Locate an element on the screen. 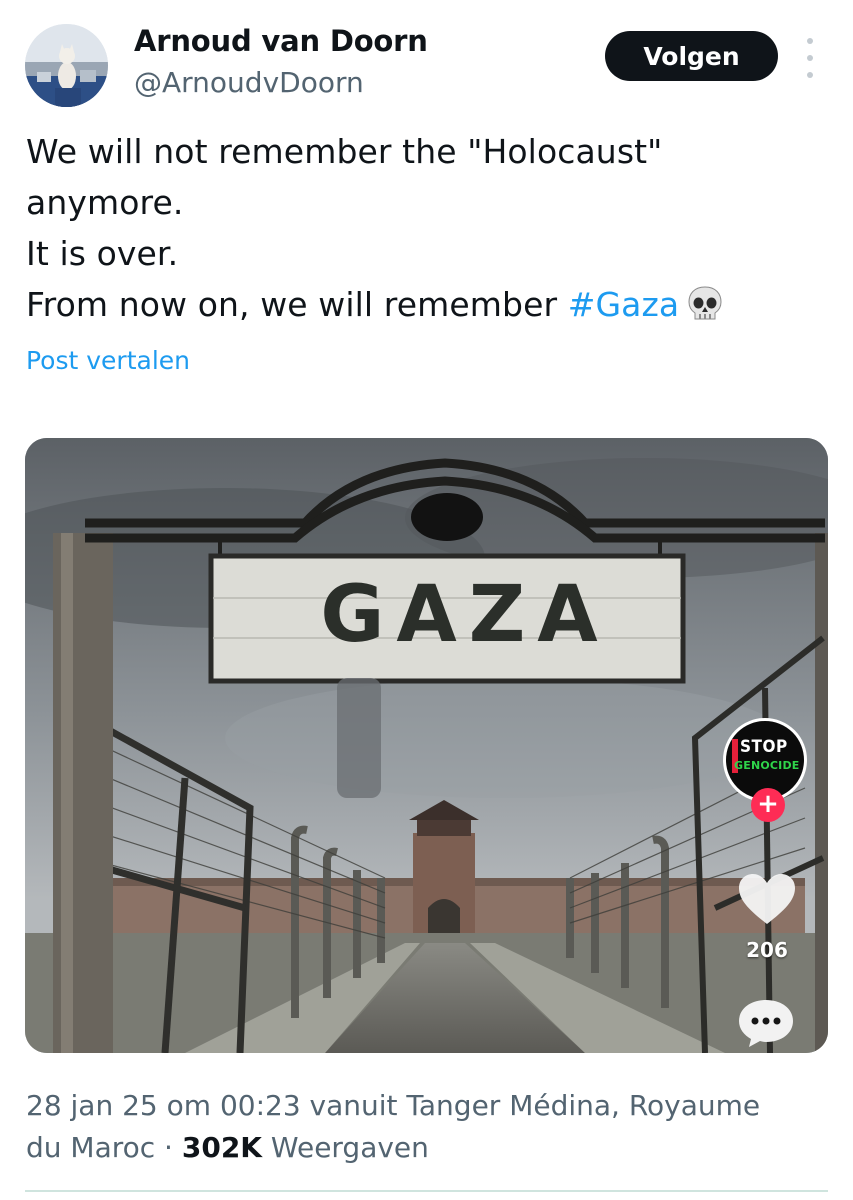 The height and width of the screenshot is (1200, 853). avatar is located at coordinates (66, 65).